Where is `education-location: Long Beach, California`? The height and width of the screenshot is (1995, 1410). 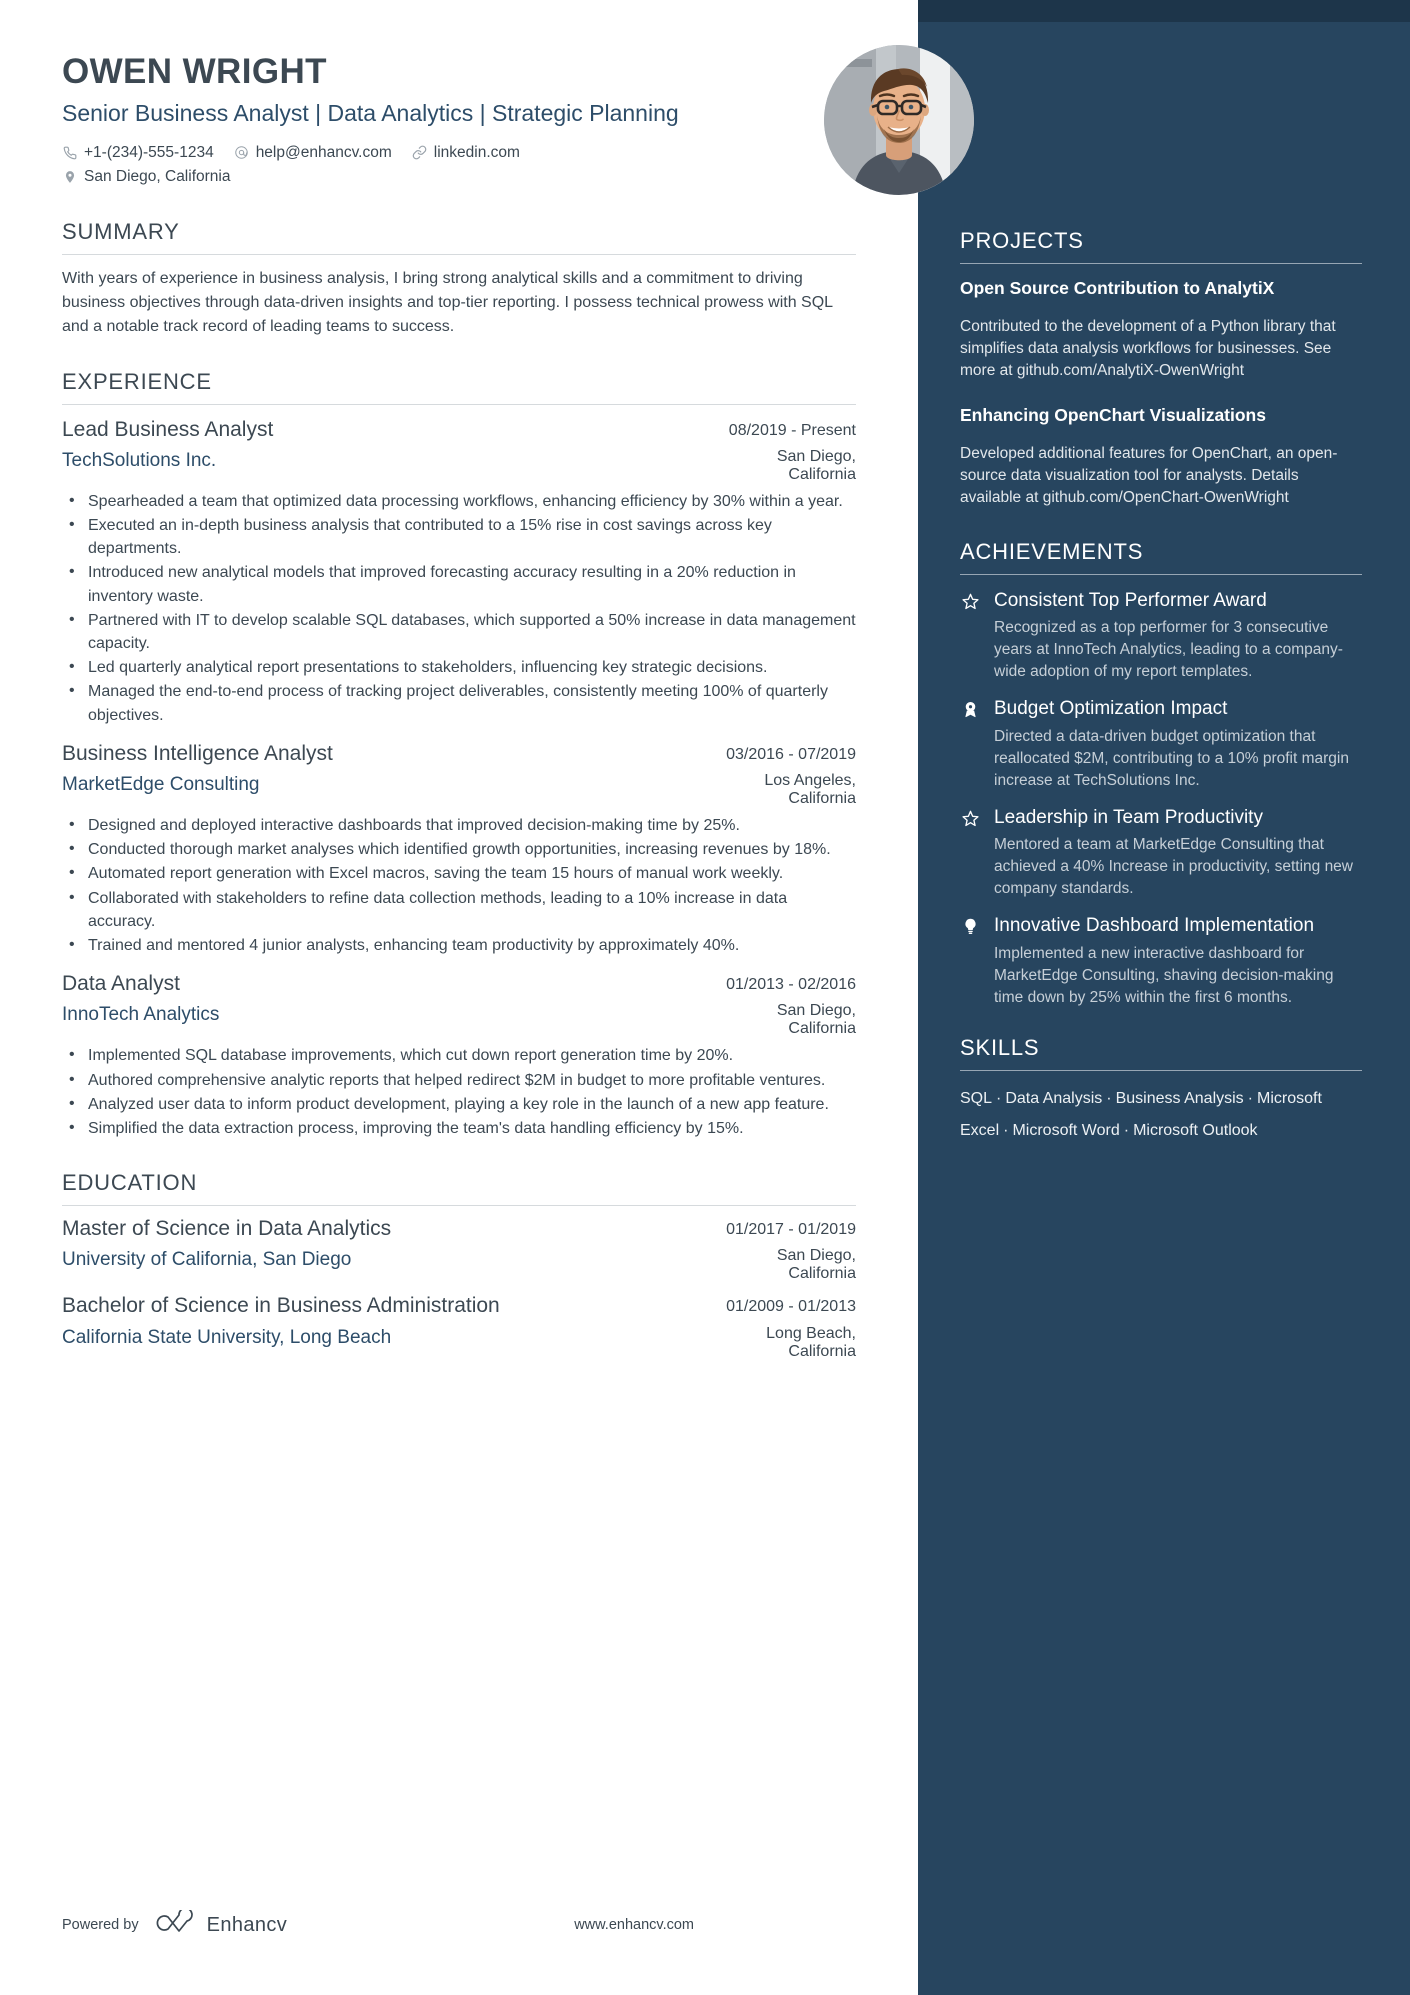 education-location: Long Beach, California is located at coordinates (811, 1342).